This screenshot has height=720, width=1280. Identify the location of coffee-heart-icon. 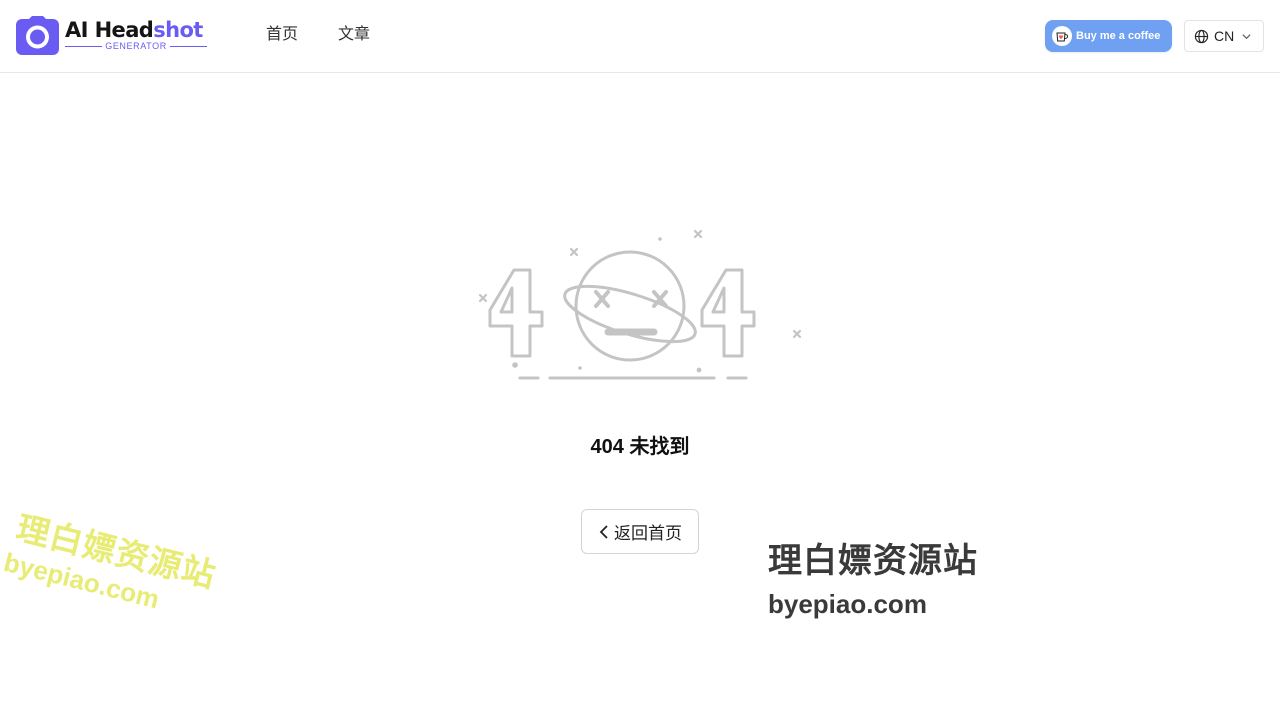
(1062, 36).